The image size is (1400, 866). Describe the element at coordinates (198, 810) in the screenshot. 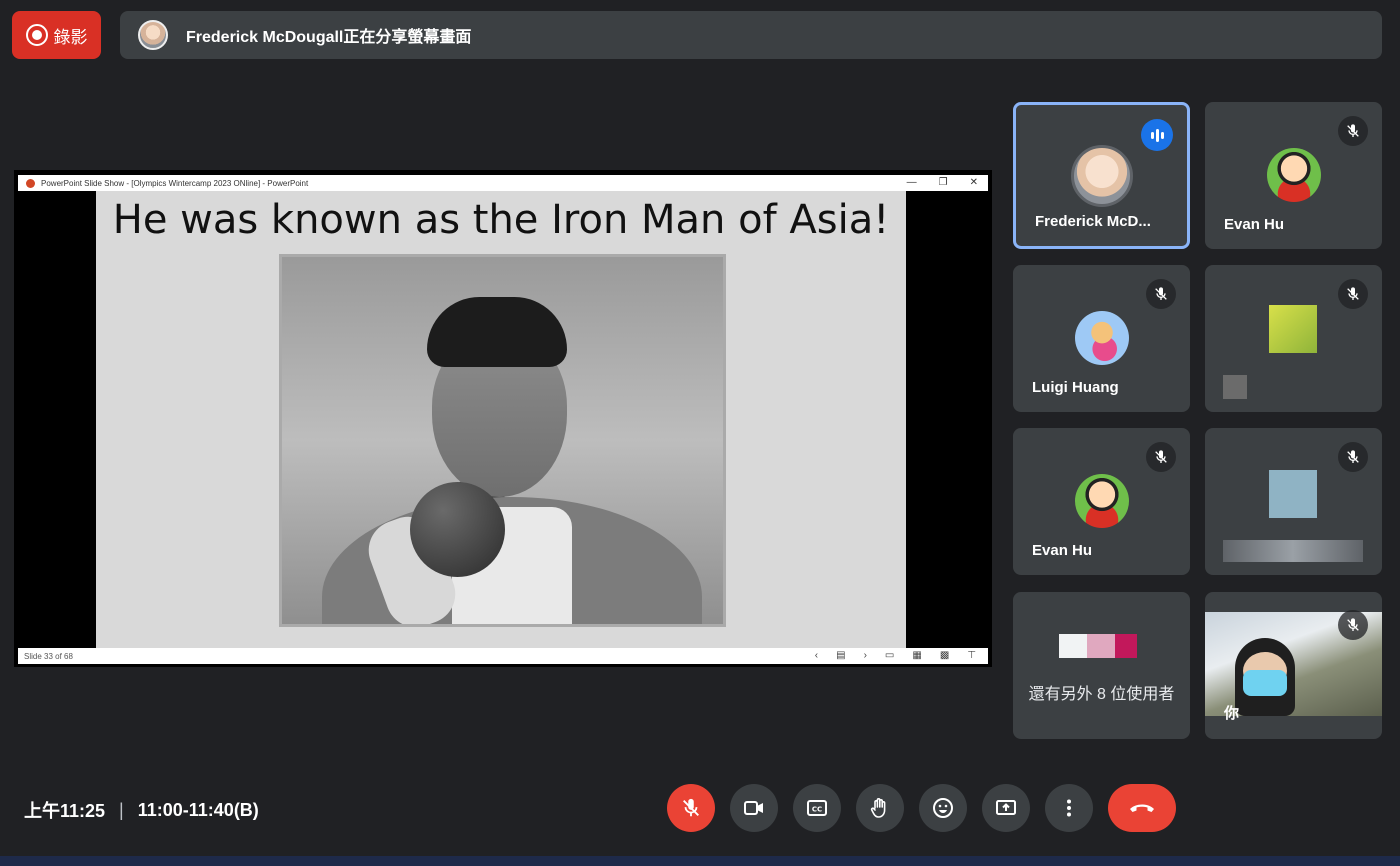

I see `meeting-name: 11:00-11:40(B)` at that location.